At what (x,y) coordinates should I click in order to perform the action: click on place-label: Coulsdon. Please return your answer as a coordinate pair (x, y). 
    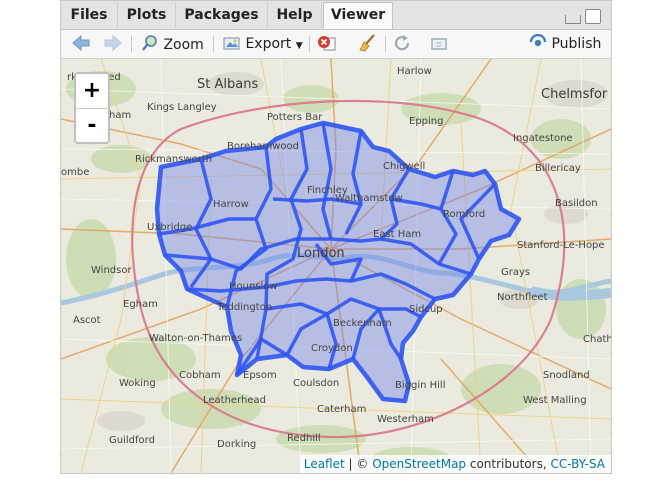
    Looking at the image, I should click on (316, 383).